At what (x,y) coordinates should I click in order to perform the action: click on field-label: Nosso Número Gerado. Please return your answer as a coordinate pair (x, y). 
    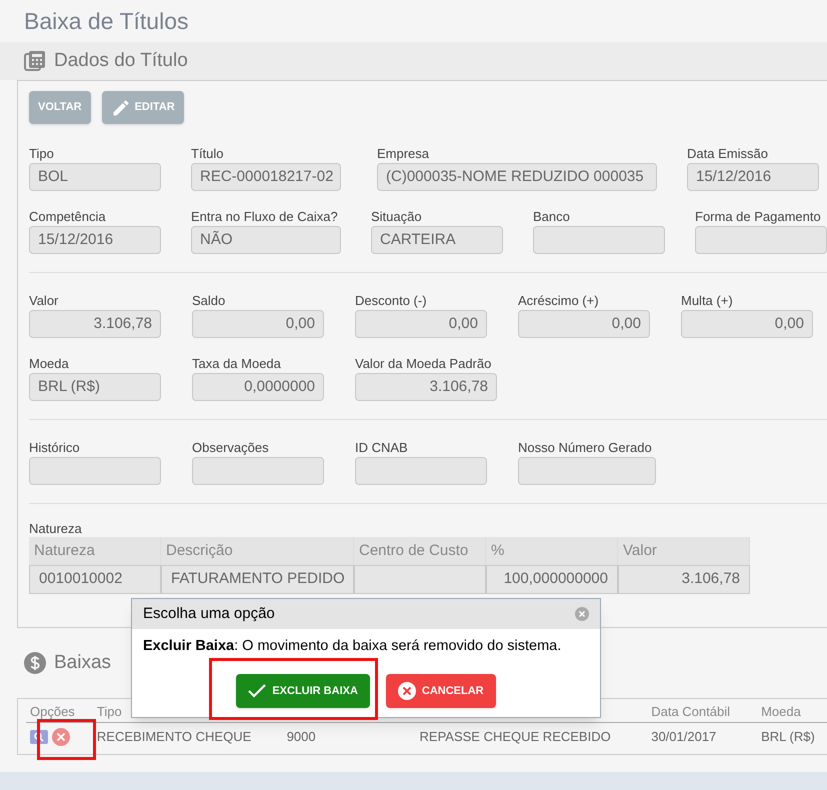
    Looking at the image, I should click on (585, 448).